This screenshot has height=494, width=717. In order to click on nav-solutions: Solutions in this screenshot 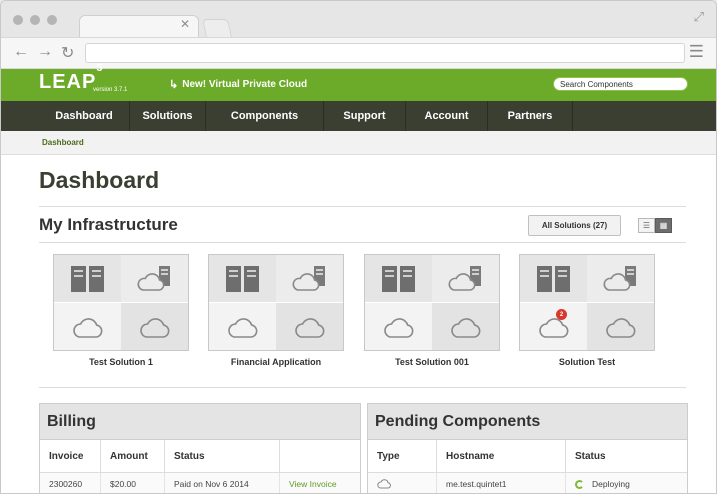, I will do `click(168, 116)`.